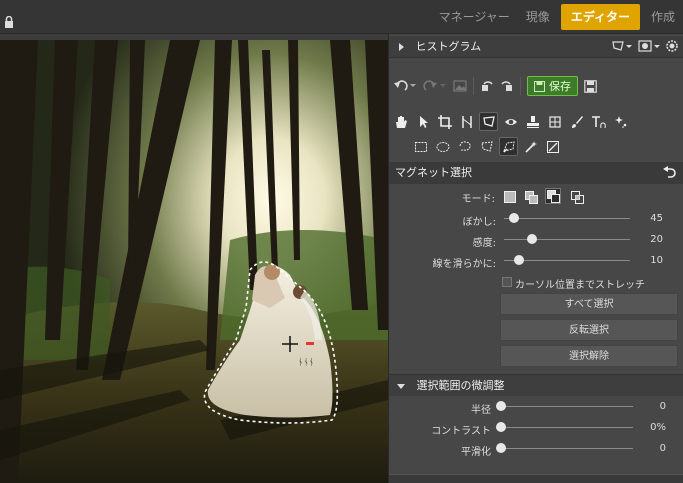 This screenshot has height=483, width=683. What do you see at coordinates (474, 17) in the screenshot?
I see `tab-manager: マネージャー` at bounding box center [474, 17].